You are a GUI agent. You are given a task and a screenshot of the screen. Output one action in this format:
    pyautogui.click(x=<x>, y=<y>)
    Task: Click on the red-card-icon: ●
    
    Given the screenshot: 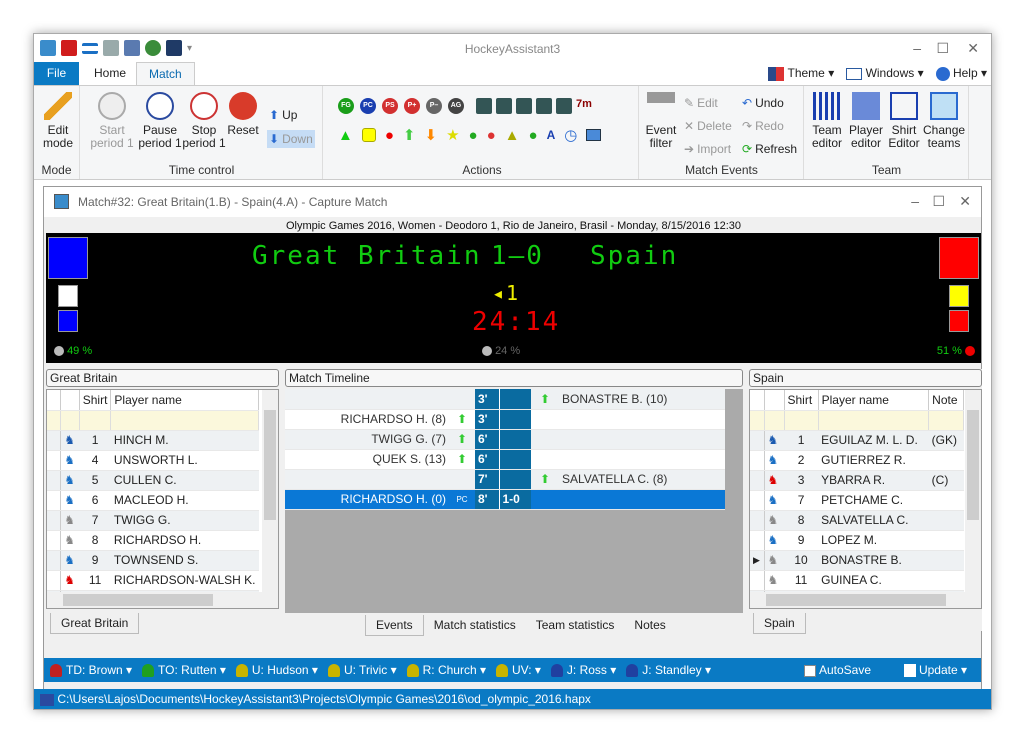 What is the action you would take?
    pyautogui.click(x=389, y=135)
    